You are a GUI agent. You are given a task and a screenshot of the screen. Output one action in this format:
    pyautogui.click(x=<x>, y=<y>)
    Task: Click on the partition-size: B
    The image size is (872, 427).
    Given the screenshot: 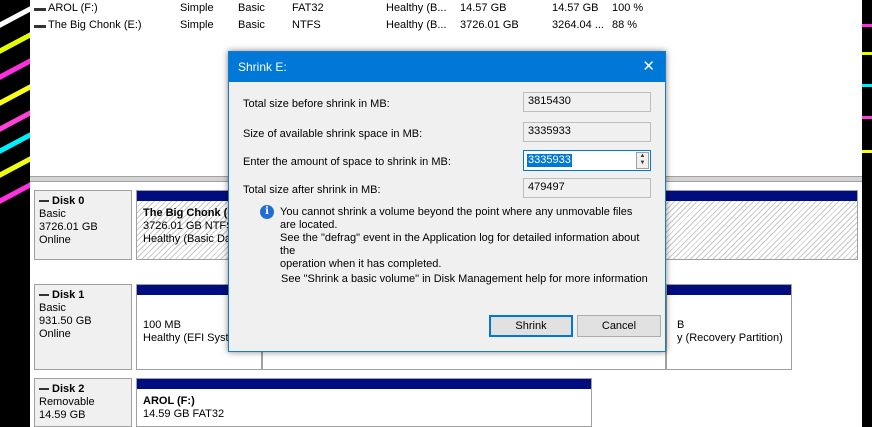 What is the action you would take?
    pyautogui.click(x=681, y=325)
    